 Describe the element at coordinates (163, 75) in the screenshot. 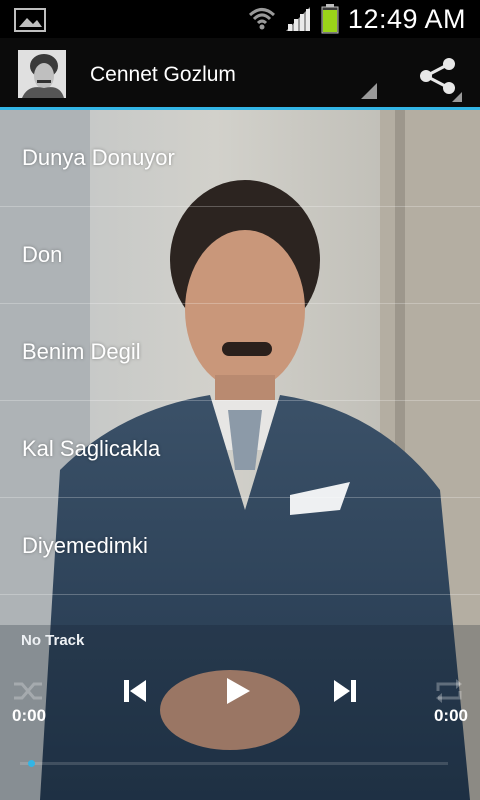

I see `playlist-title: Cennet Gozlum` at that location.